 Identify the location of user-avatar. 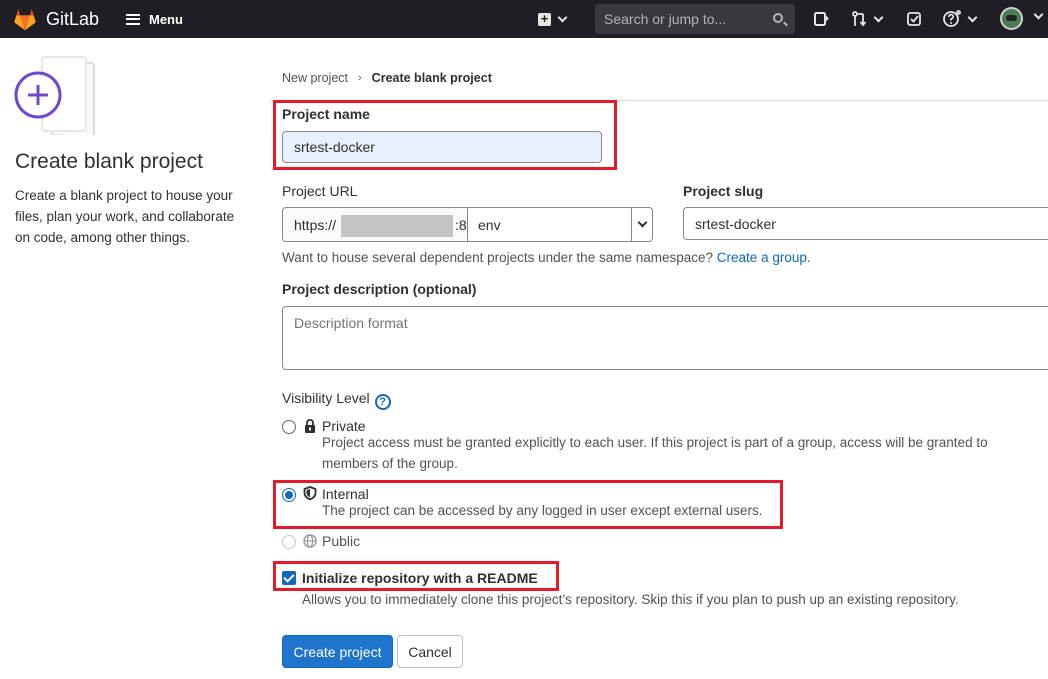
(1011, 18).